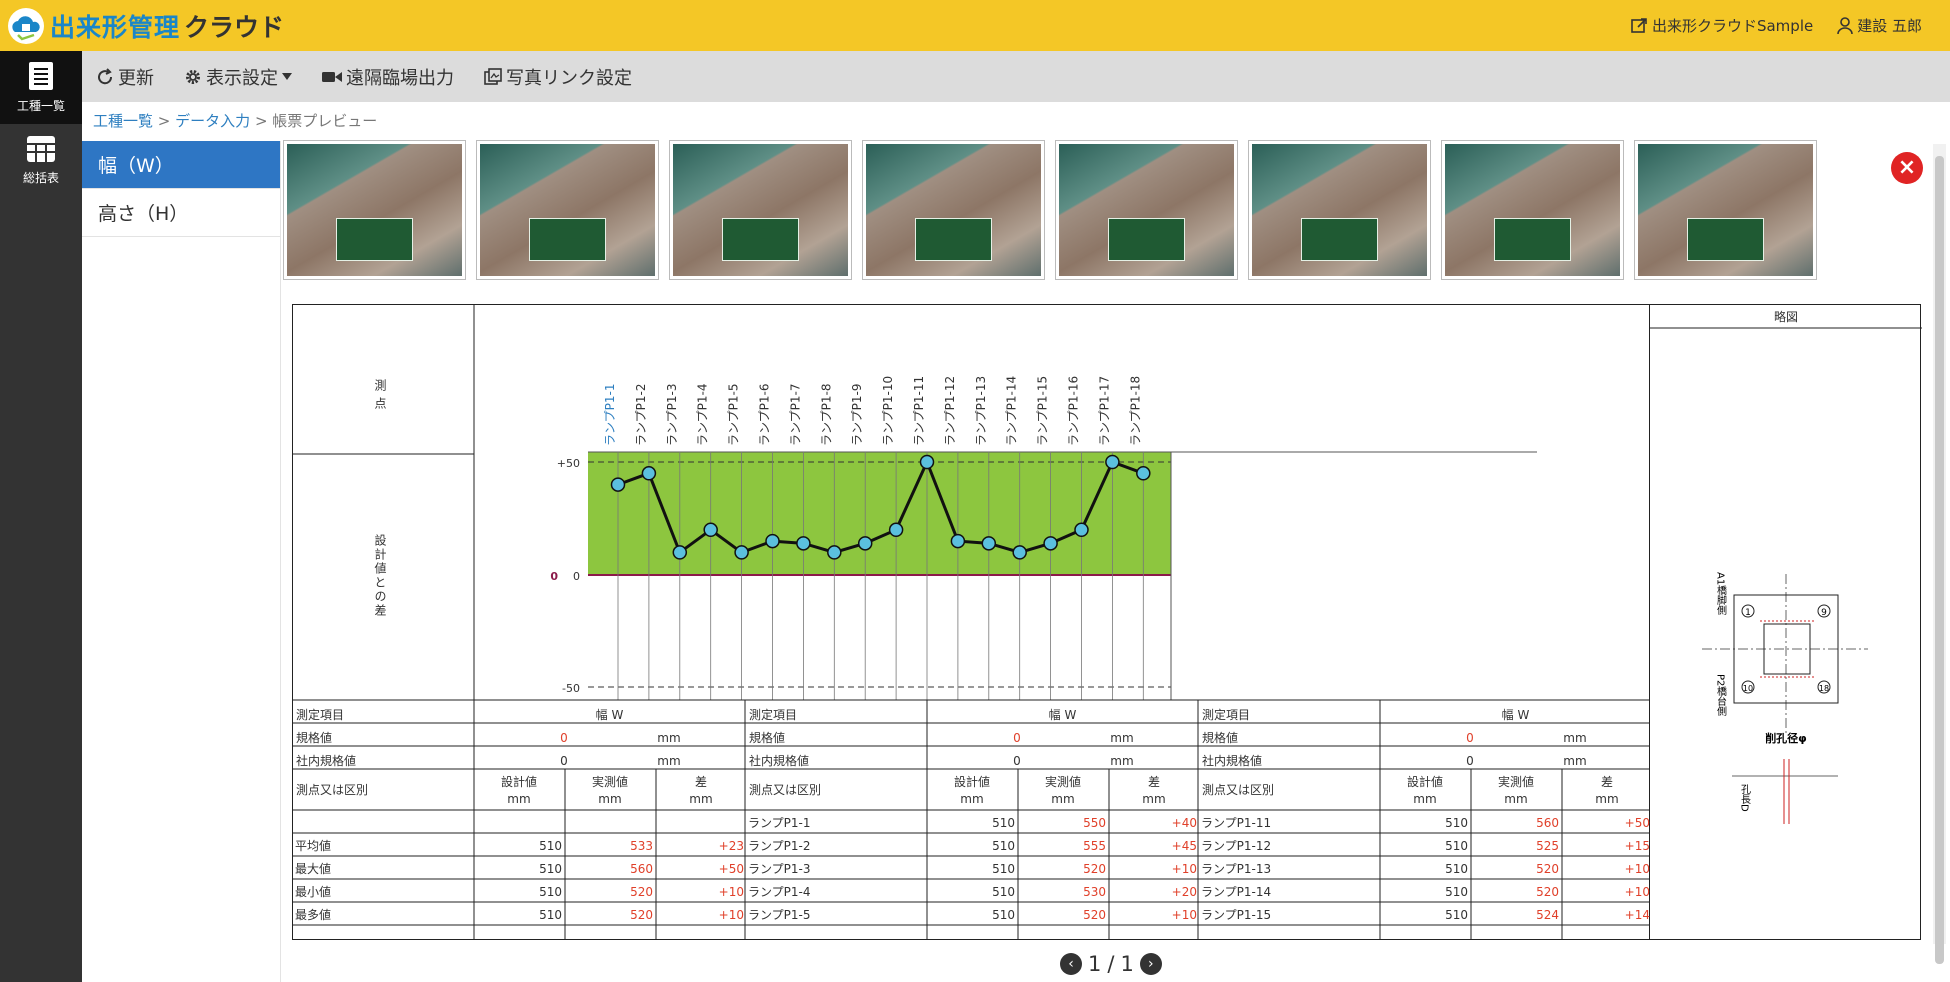 The height and width of the screenshot is (982, 1950). What do you see at coordinates (313, 891) in the screenshot?
I see `row-label: 最小値` at bounding box center [313, 891].